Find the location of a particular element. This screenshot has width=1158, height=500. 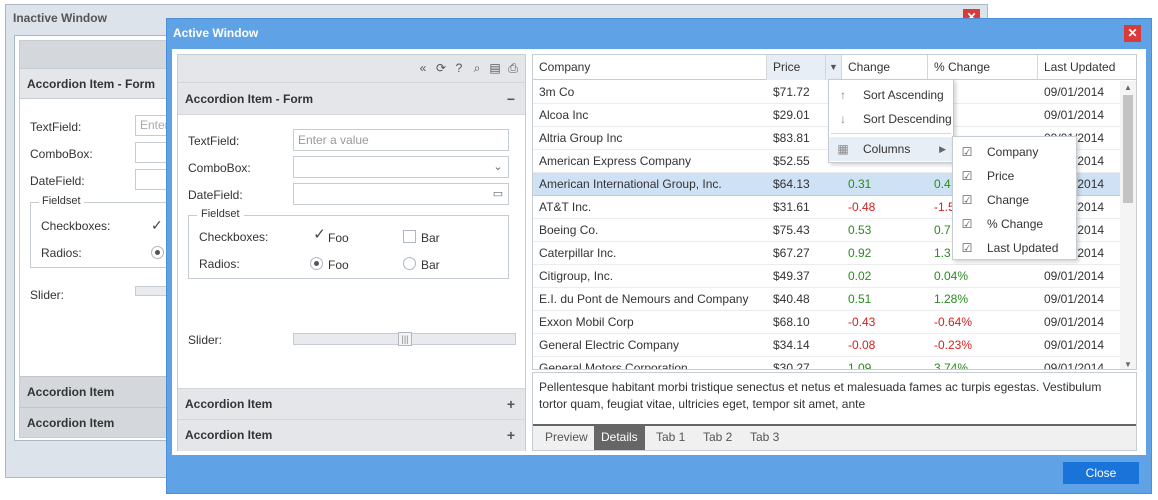

search-icon: ⌕ is located at coordinates (477, 68).